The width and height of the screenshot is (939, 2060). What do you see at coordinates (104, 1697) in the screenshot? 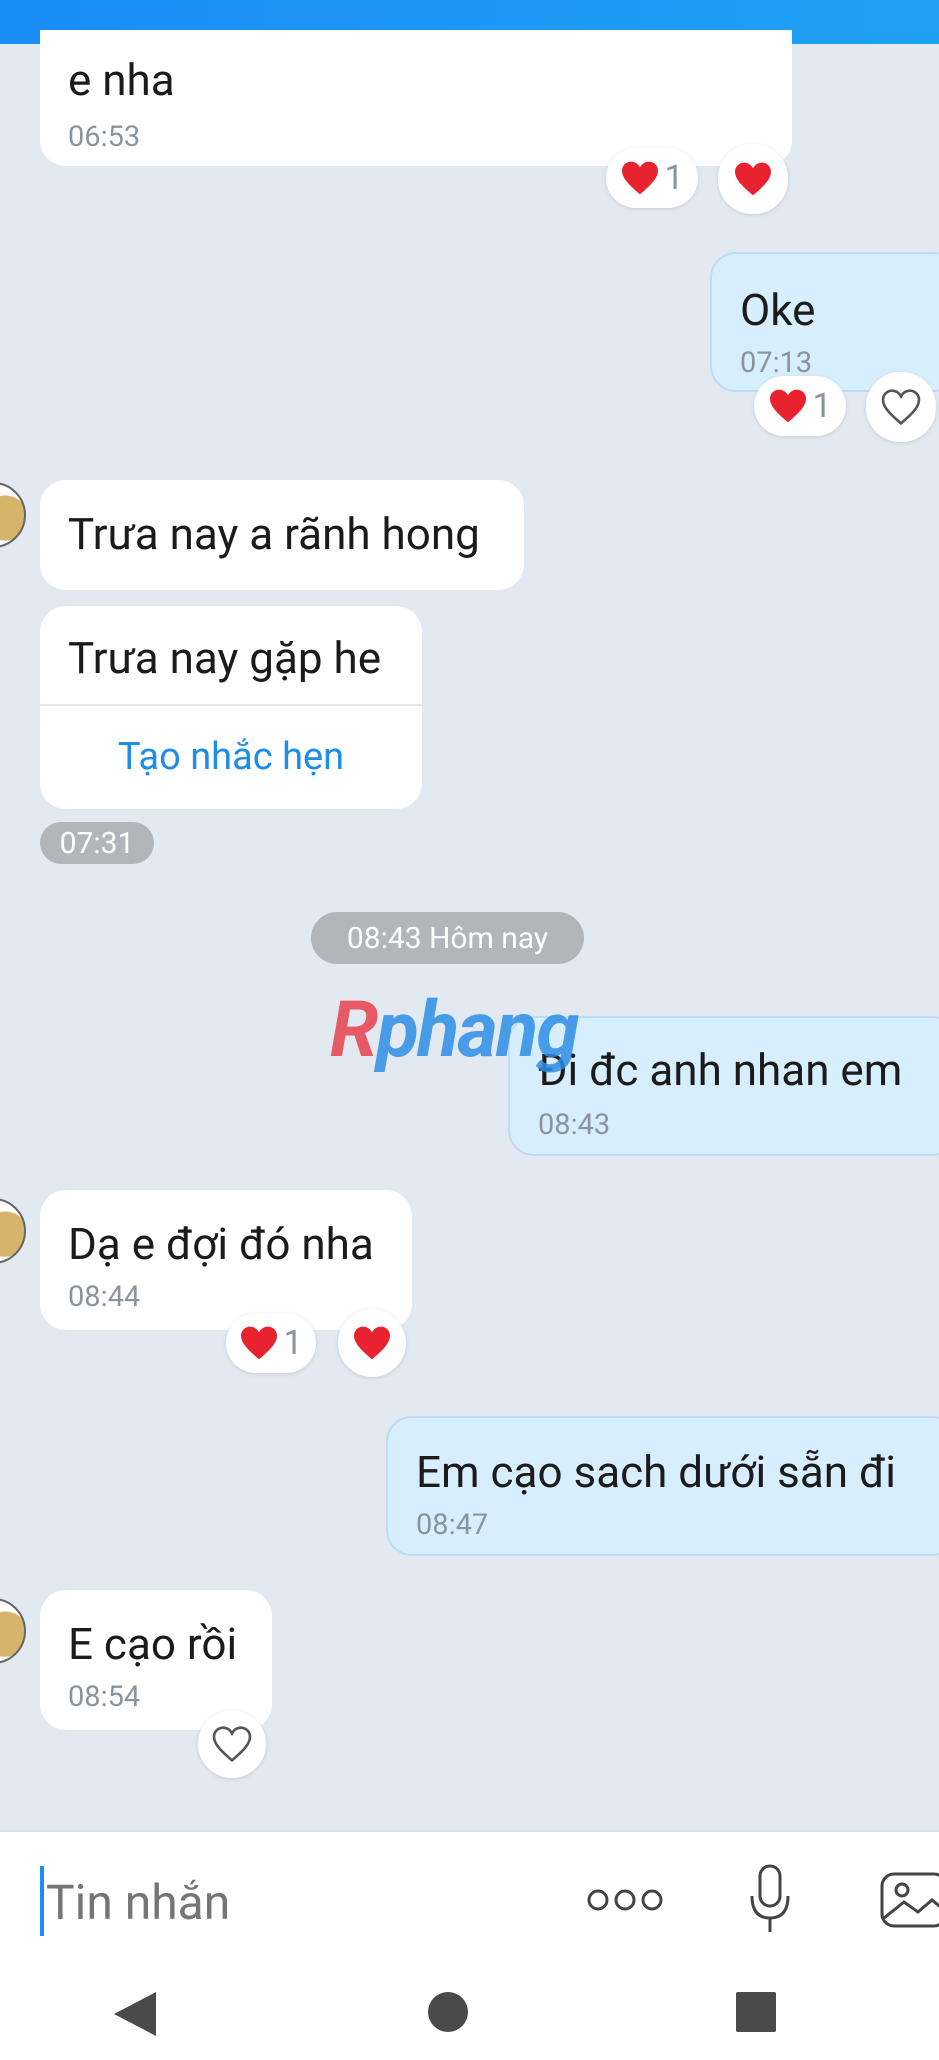
I see `message-time: 08:54` at bounding box center [104, 1697].